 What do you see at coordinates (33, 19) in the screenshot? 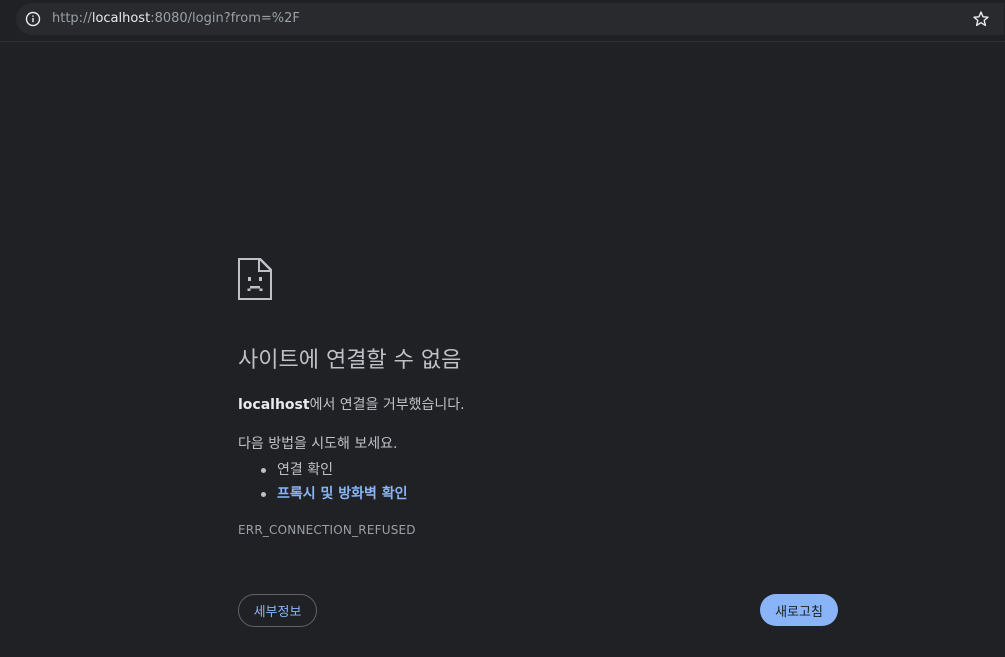
I see `info-circle-icon` at bounding box center [33, 19].